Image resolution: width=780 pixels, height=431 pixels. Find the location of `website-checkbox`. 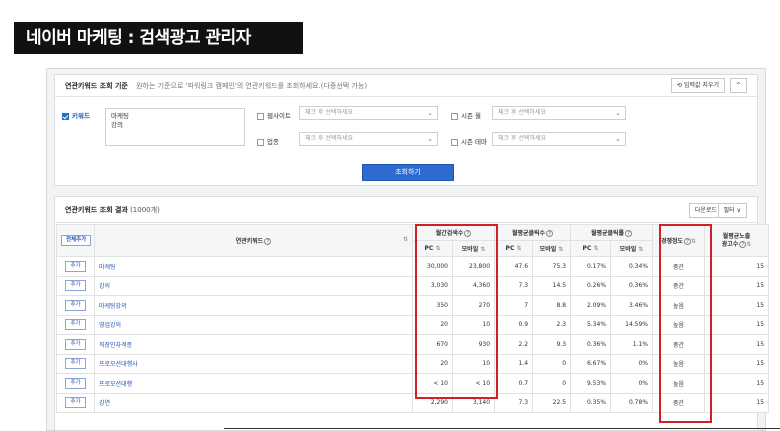

website-checkbox is located at coordinates (260, 116).